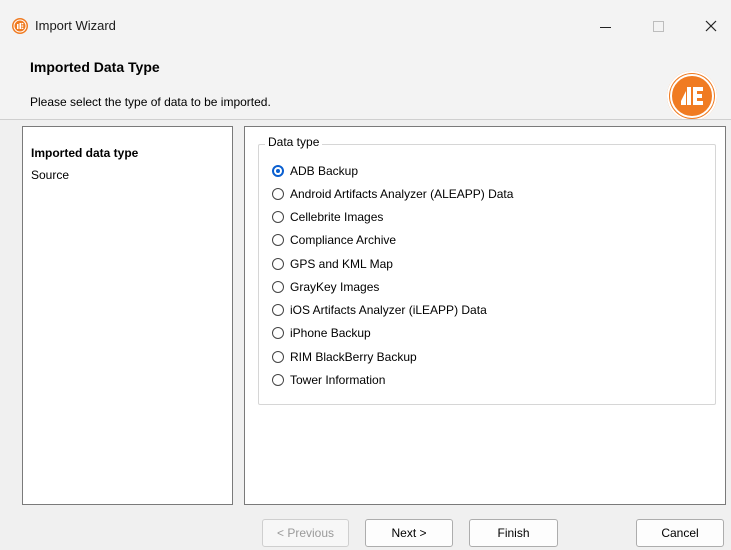 The height and width of the screenshot is (550, 731). I want to click on radio-option-ileapp: iOS Artifacts Analyzer (iLEAPP) Data, so click(379, 310).